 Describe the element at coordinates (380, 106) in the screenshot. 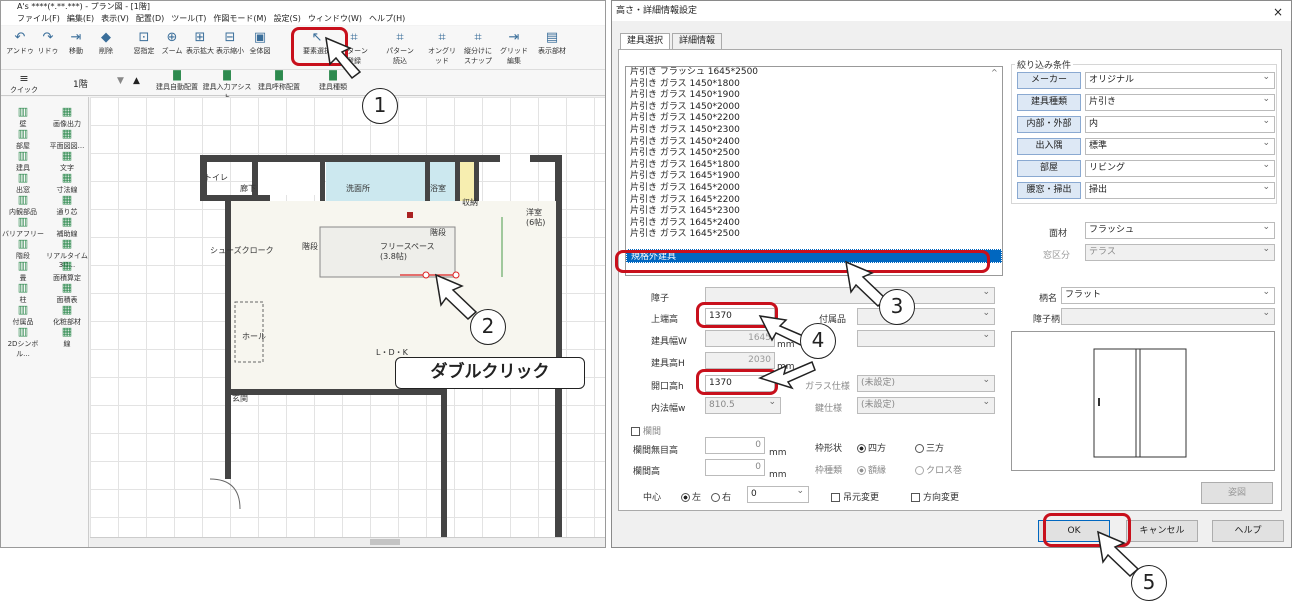

I see `step-1-callout: 1` at that location.